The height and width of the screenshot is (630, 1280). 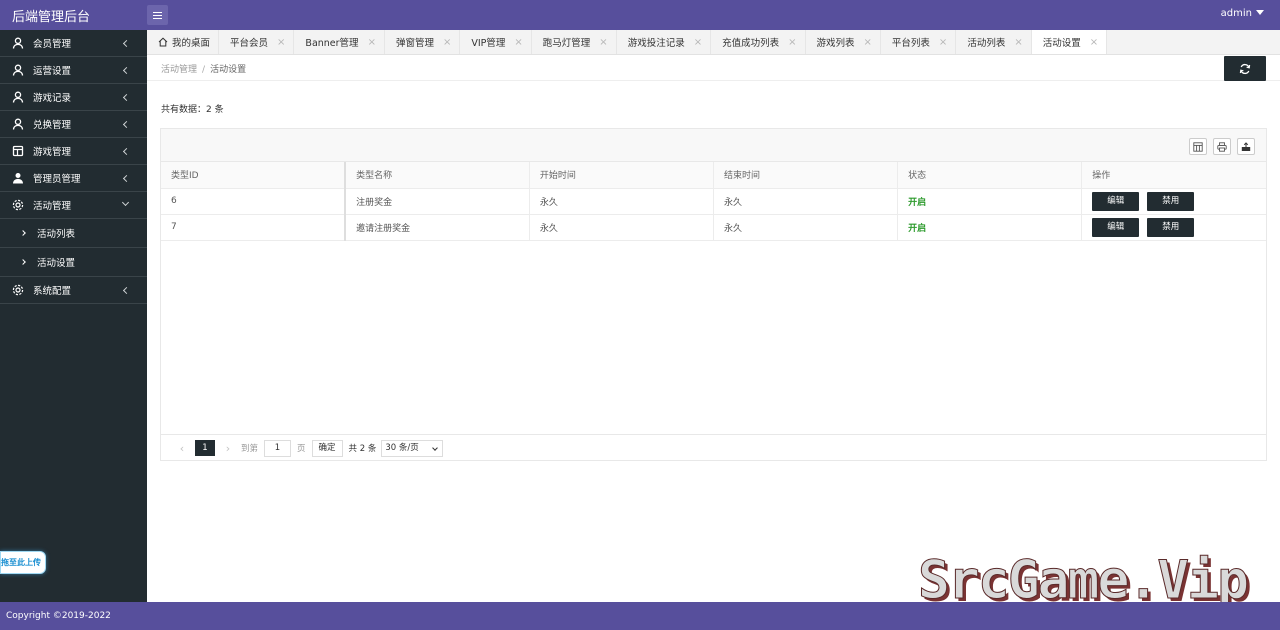 I want to click on sidebar-item-label: 会员管理, so click(x=52, y=44).